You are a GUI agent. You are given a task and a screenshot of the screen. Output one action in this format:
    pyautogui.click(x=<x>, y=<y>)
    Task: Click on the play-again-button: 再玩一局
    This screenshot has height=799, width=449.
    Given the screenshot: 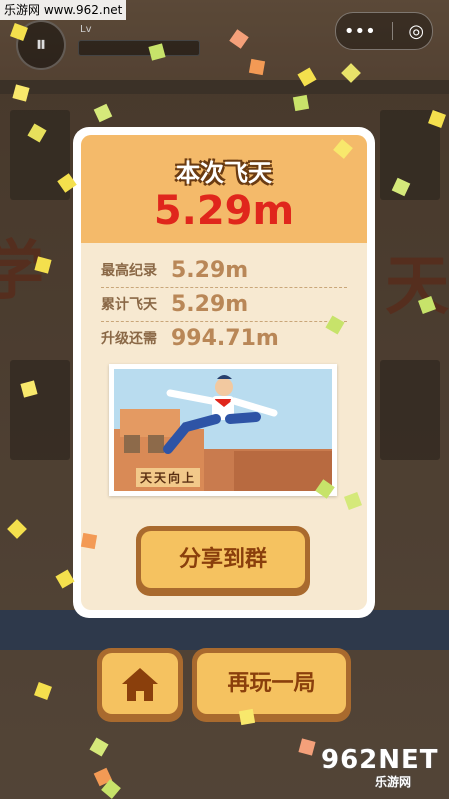 What is the action you would take?
    pyautogui.click(x=271, y=685)
    